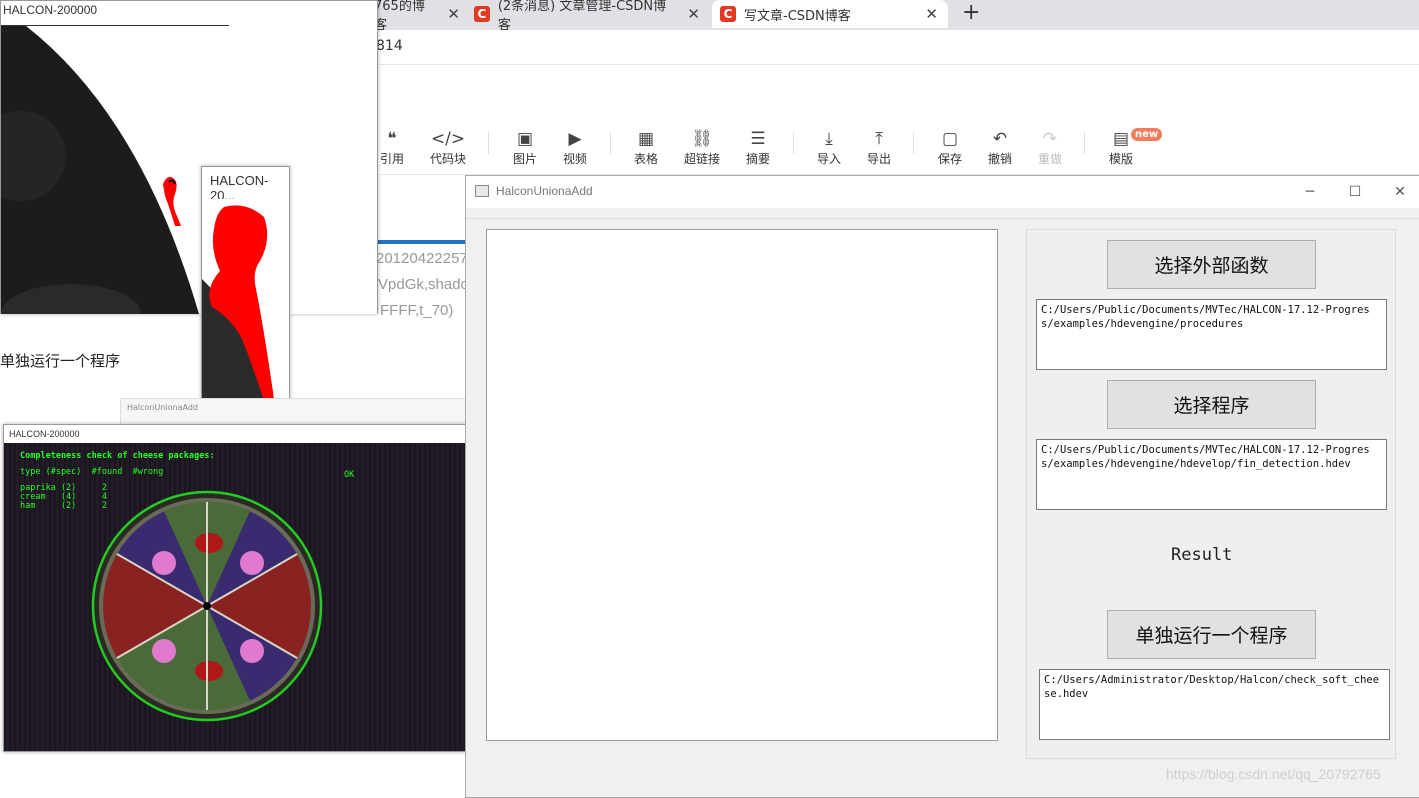 The height and width of the screenshot is (798, 1419). I want to click on code-icon: </>, so click(448, 139).